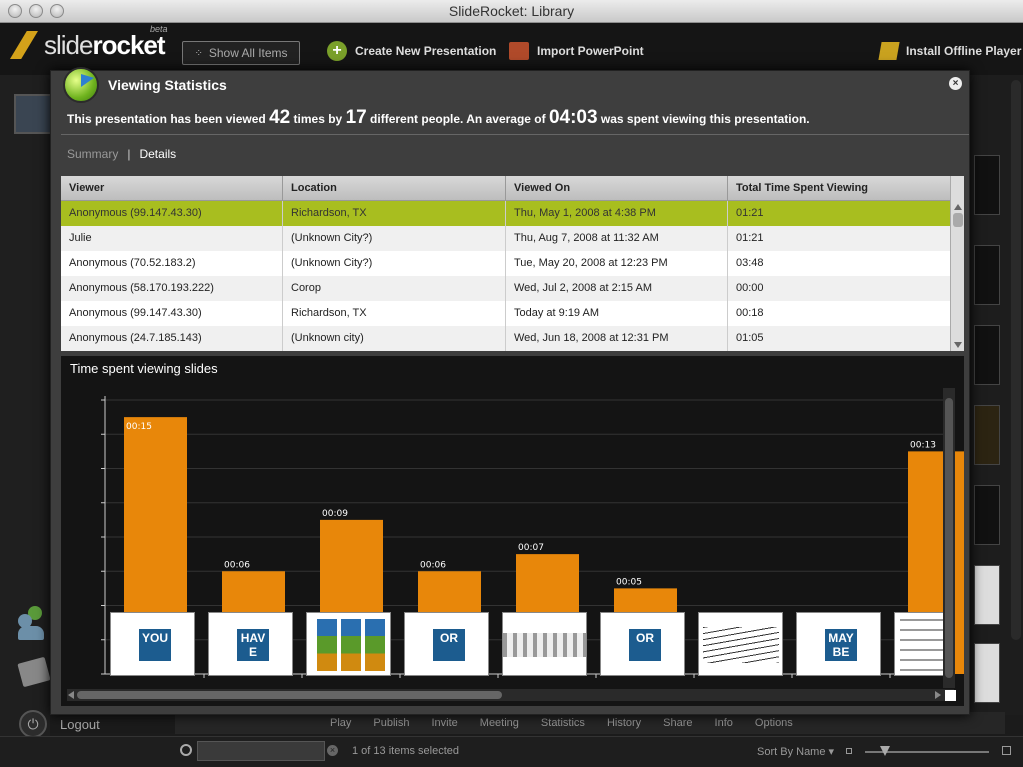 Image resolution: width=1023 pixels, height=767 pixels. What do you see at coordinates (563, 723) in the screenshot?
I see `statistics-button: Statistics` at bounding box center [563, 723].